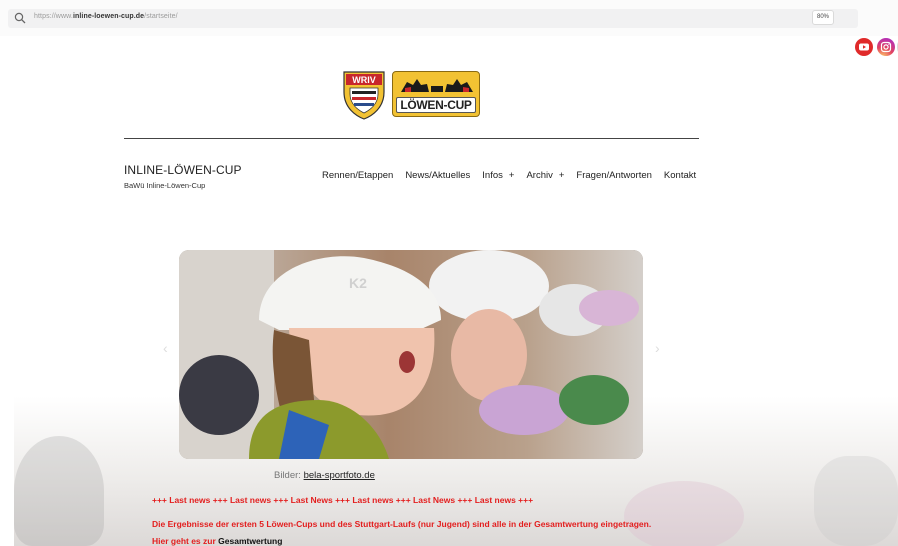 The image size is (898, 546). Describe the element at coordinates (823, 17) in the screenshot. I see `zoom-level: 80%` at that location.